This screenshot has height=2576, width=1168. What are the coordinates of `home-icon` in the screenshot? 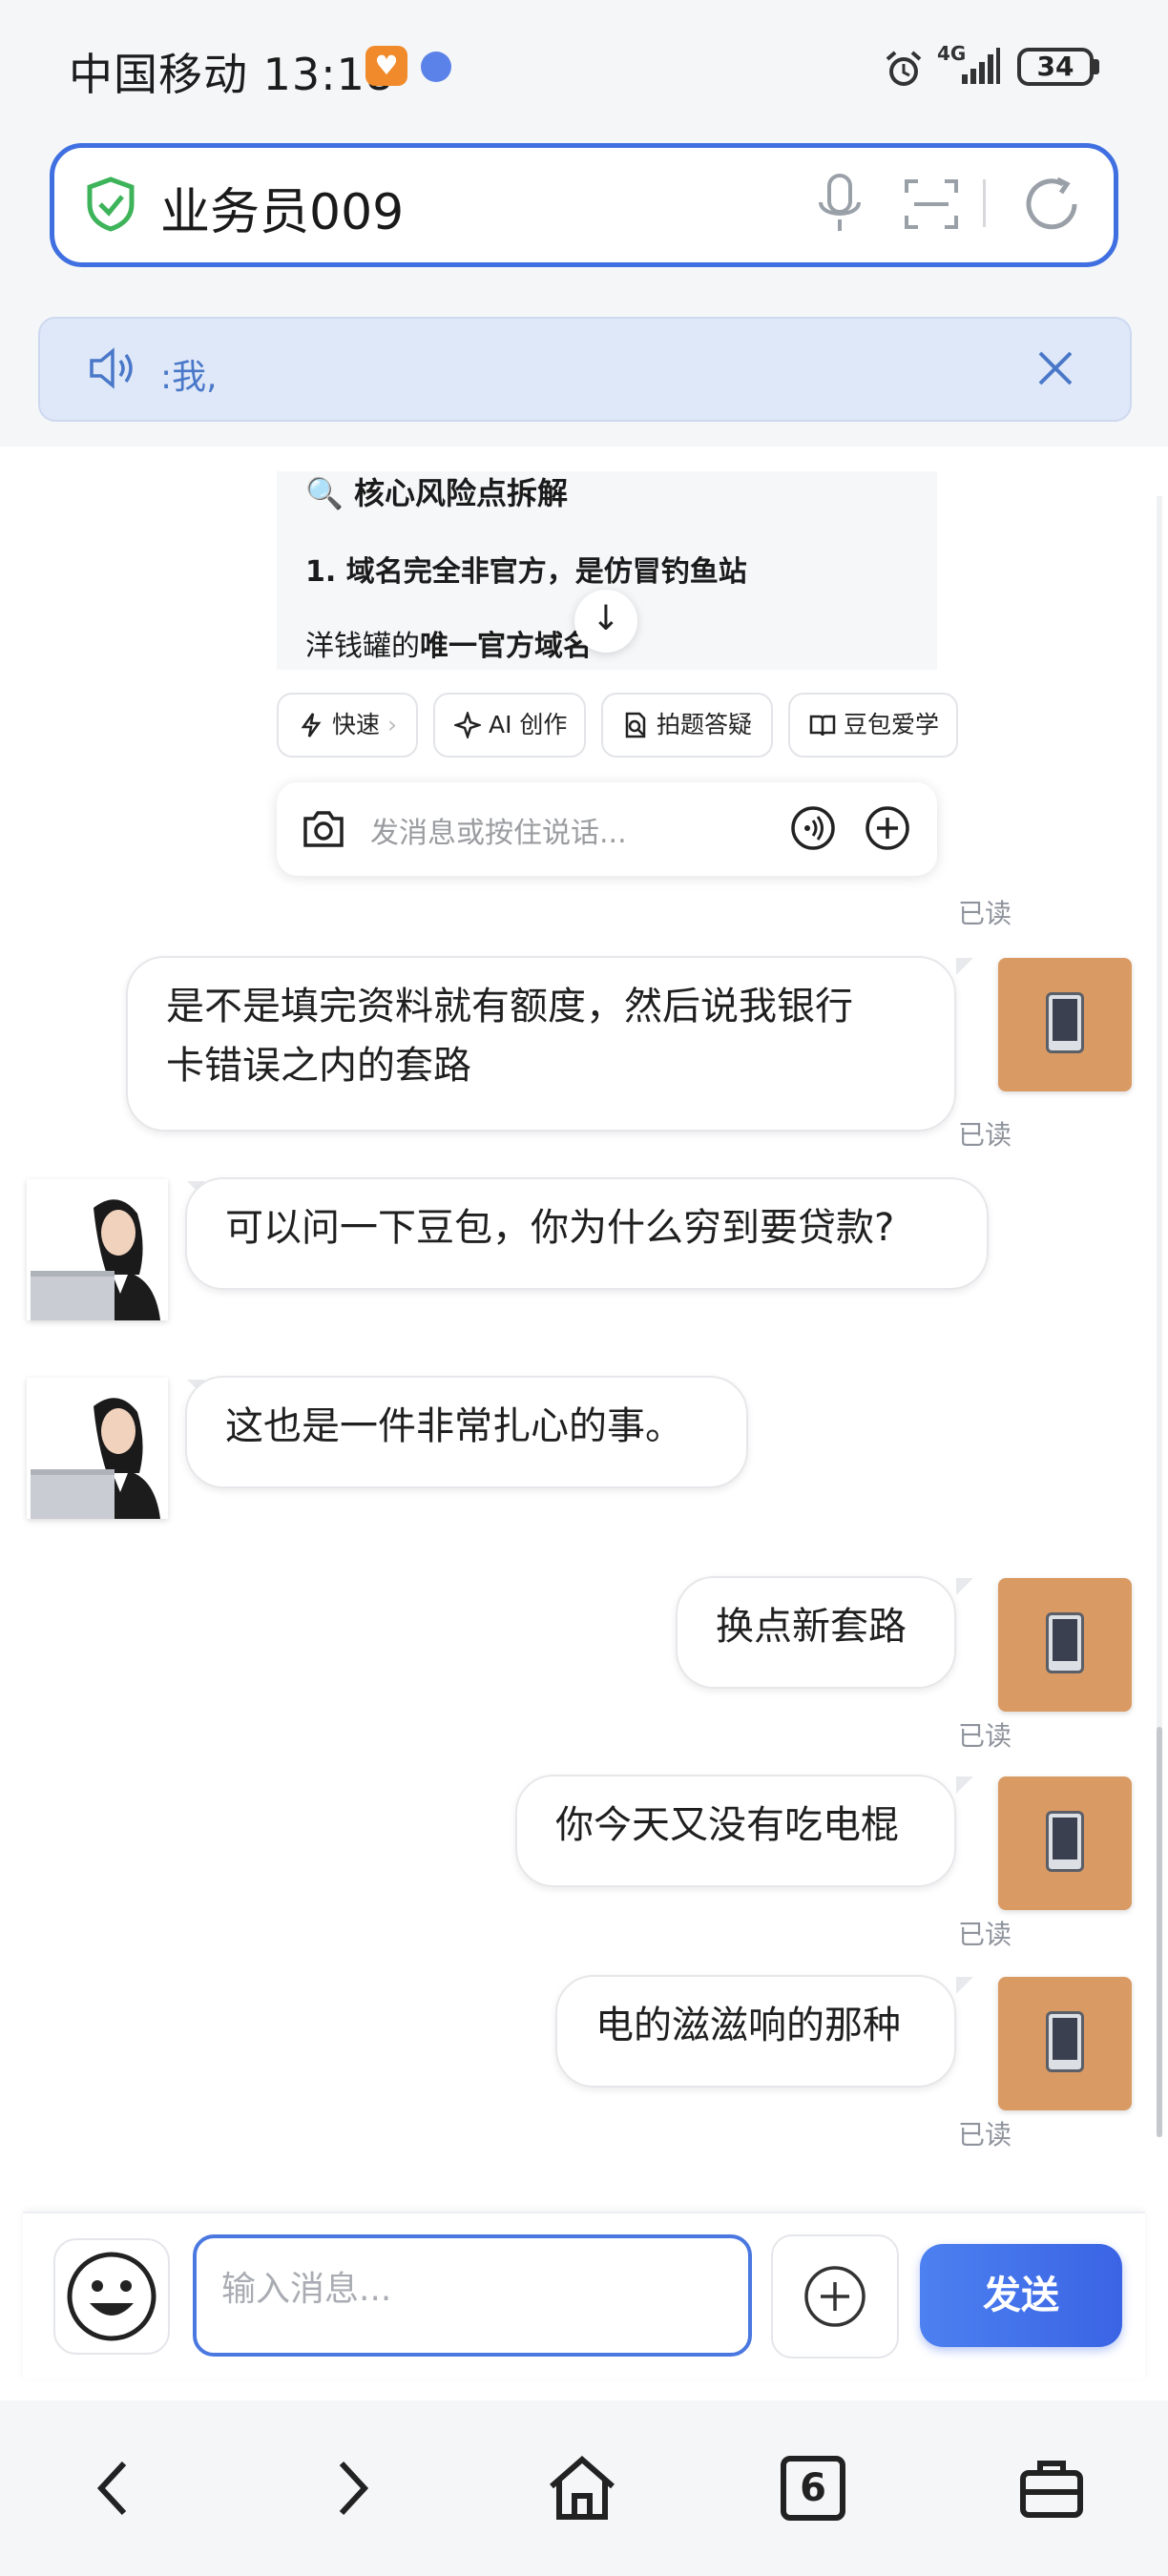 It's located at (582, 2488).